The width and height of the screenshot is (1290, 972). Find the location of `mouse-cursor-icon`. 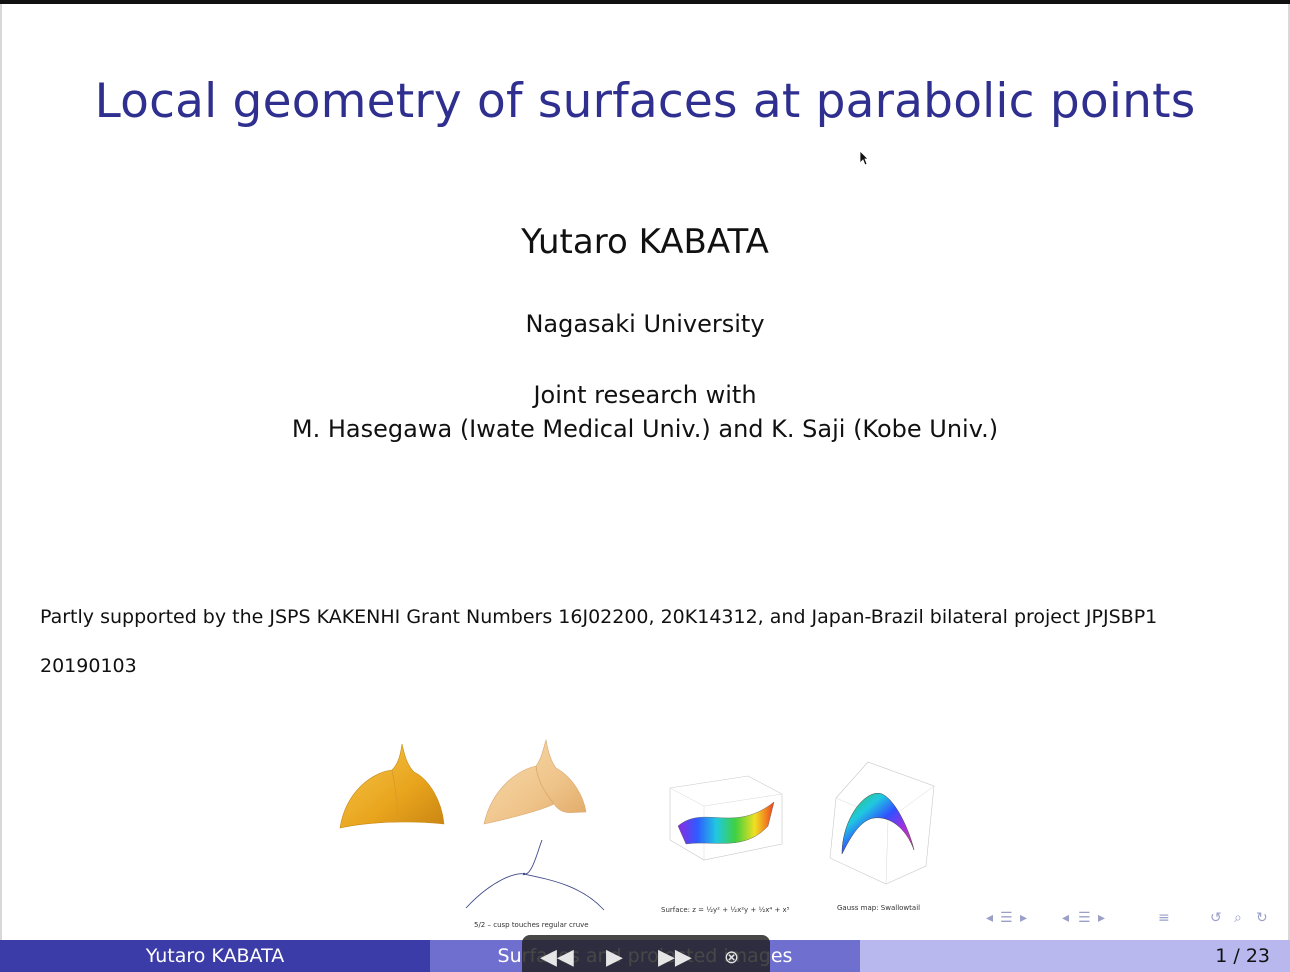

mouse-cursor-icon is located at coordinates (864, 160).